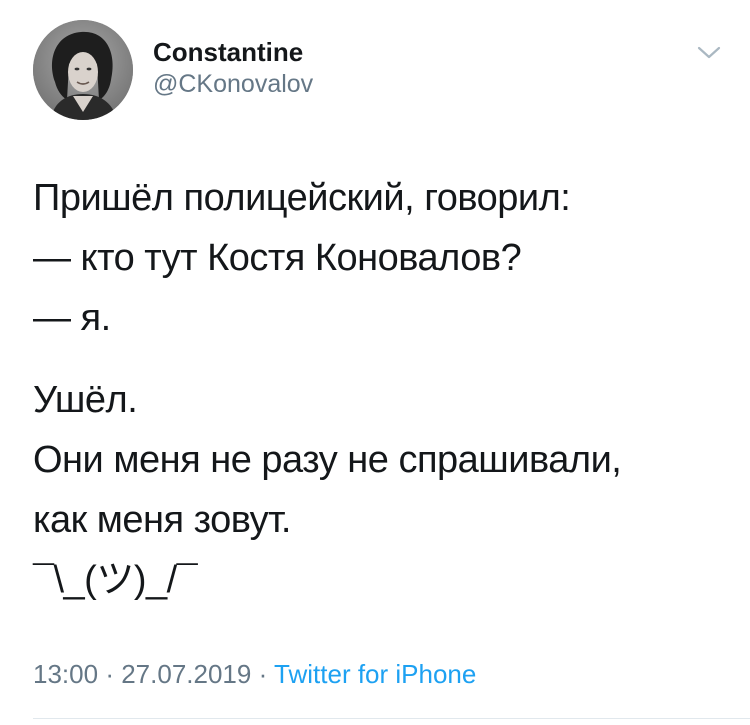  What do you see at coordinates (277, 258) in the screenshot?
I see `tweet-line: — кто тут Костя Коновалов?` at bounding box center [277, 258].